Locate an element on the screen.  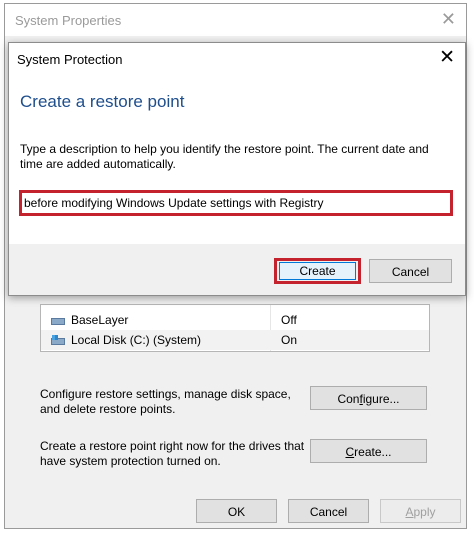
dialog-heading: Create a restore point is located at coordinates (102, 101).